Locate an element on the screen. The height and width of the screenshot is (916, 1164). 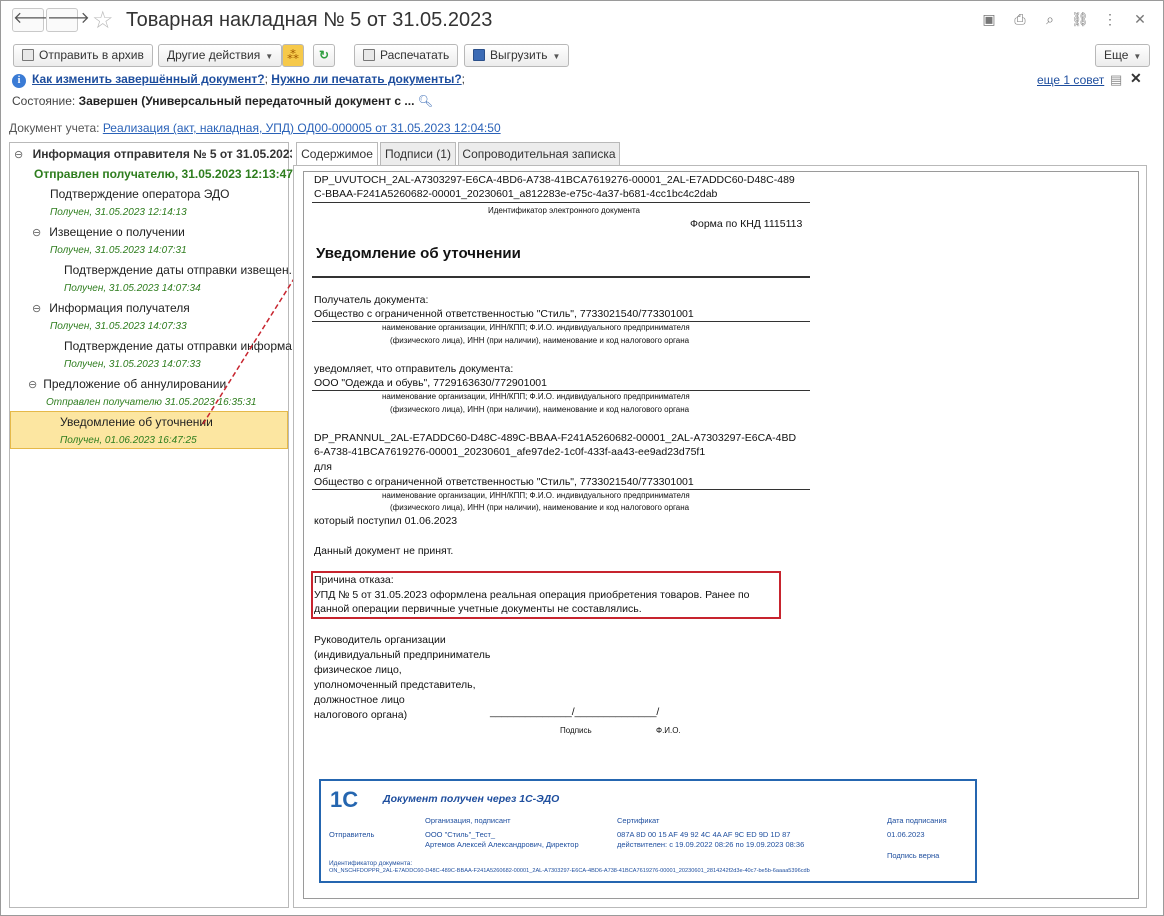
tree-item-status: Получен, 31.05.2023 12:14:13 is located at coordinates (189, 212).